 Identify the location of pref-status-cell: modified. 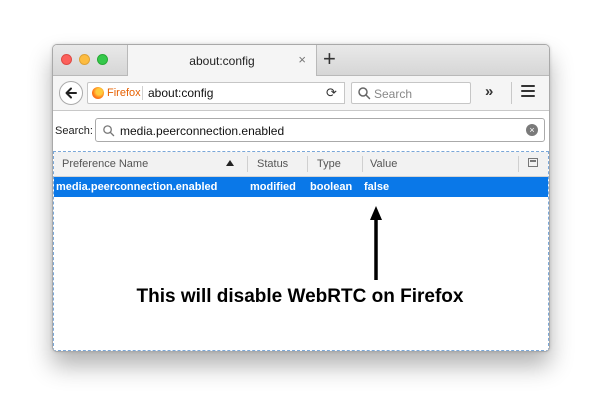
(273, 187).